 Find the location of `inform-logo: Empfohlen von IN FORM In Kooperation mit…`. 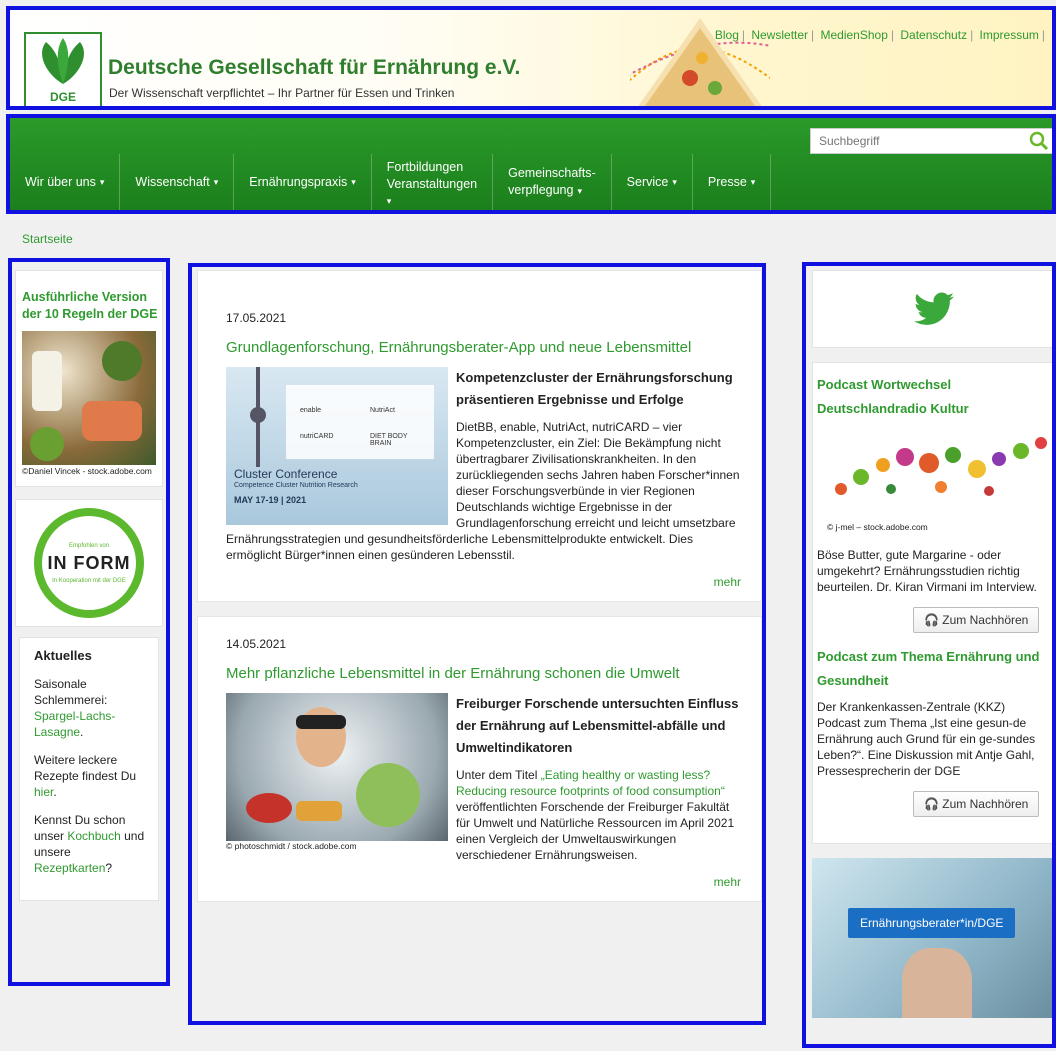

inform-logo: Empfohlen von IN FORM In Kooperation mit… is located at coordinates (89, 563).